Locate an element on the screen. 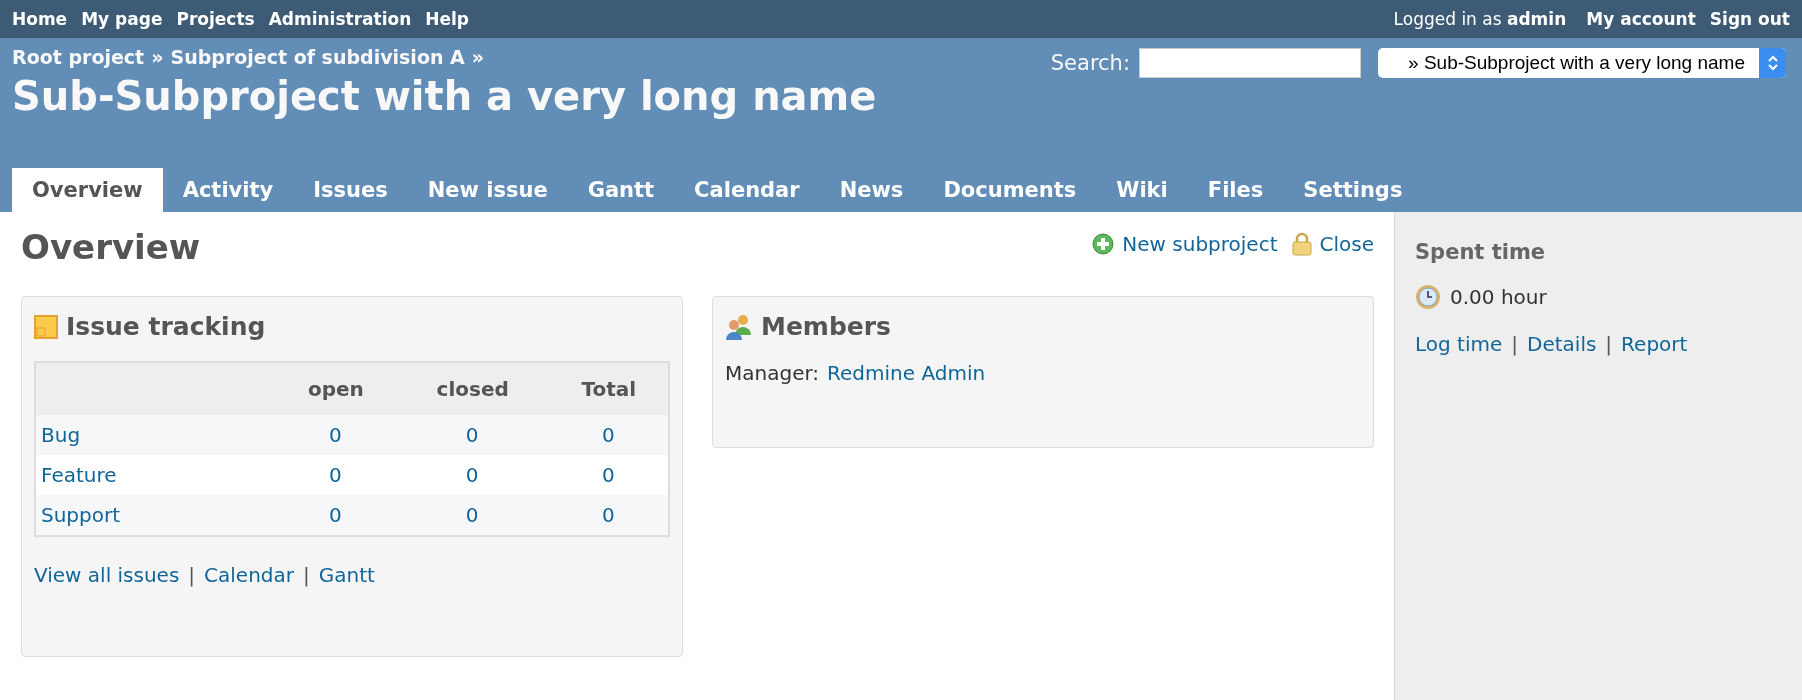 This screenshot has height=700, width=1802. clock-icon is located at coordinates (1428, 297).